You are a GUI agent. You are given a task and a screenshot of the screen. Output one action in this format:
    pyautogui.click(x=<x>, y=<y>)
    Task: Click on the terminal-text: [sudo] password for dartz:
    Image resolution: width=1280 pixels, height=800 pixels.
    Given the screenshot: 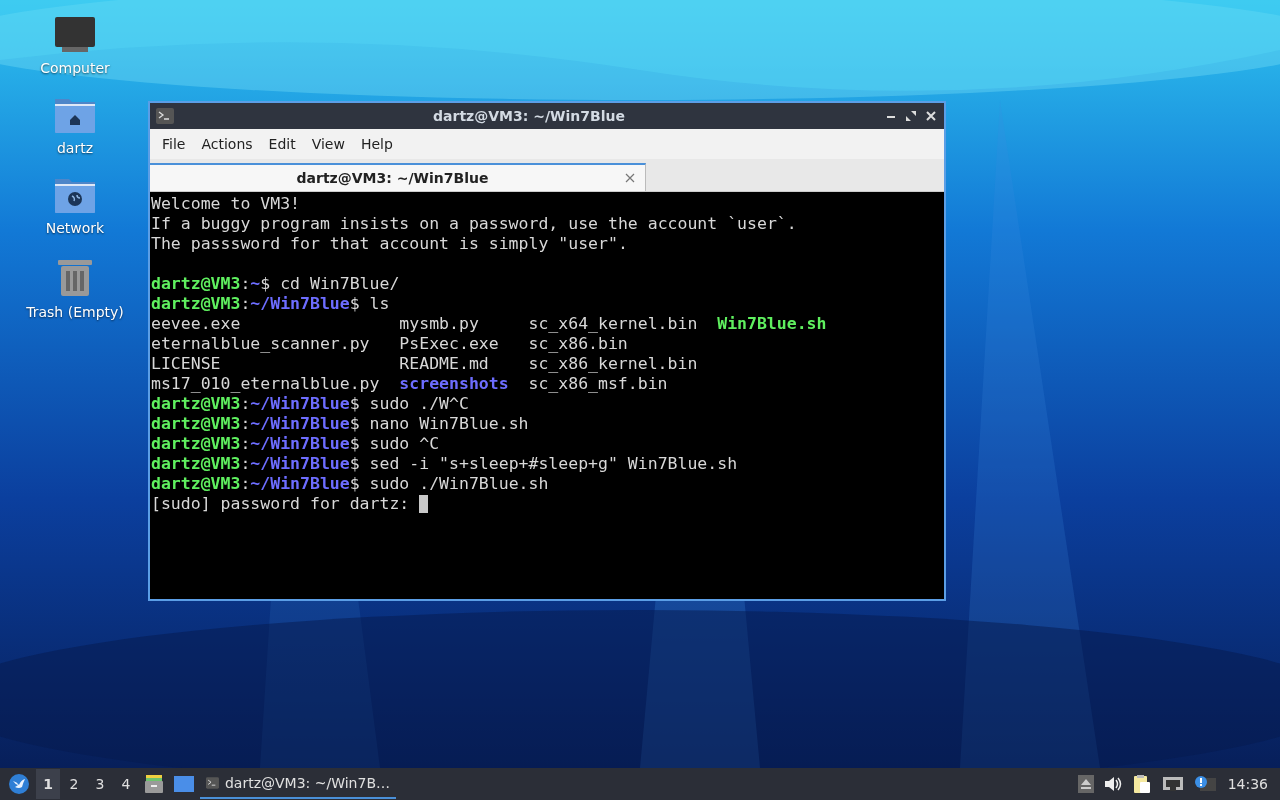 What is the action you would take?
    pyautogui.click(x=280, y=504)
    